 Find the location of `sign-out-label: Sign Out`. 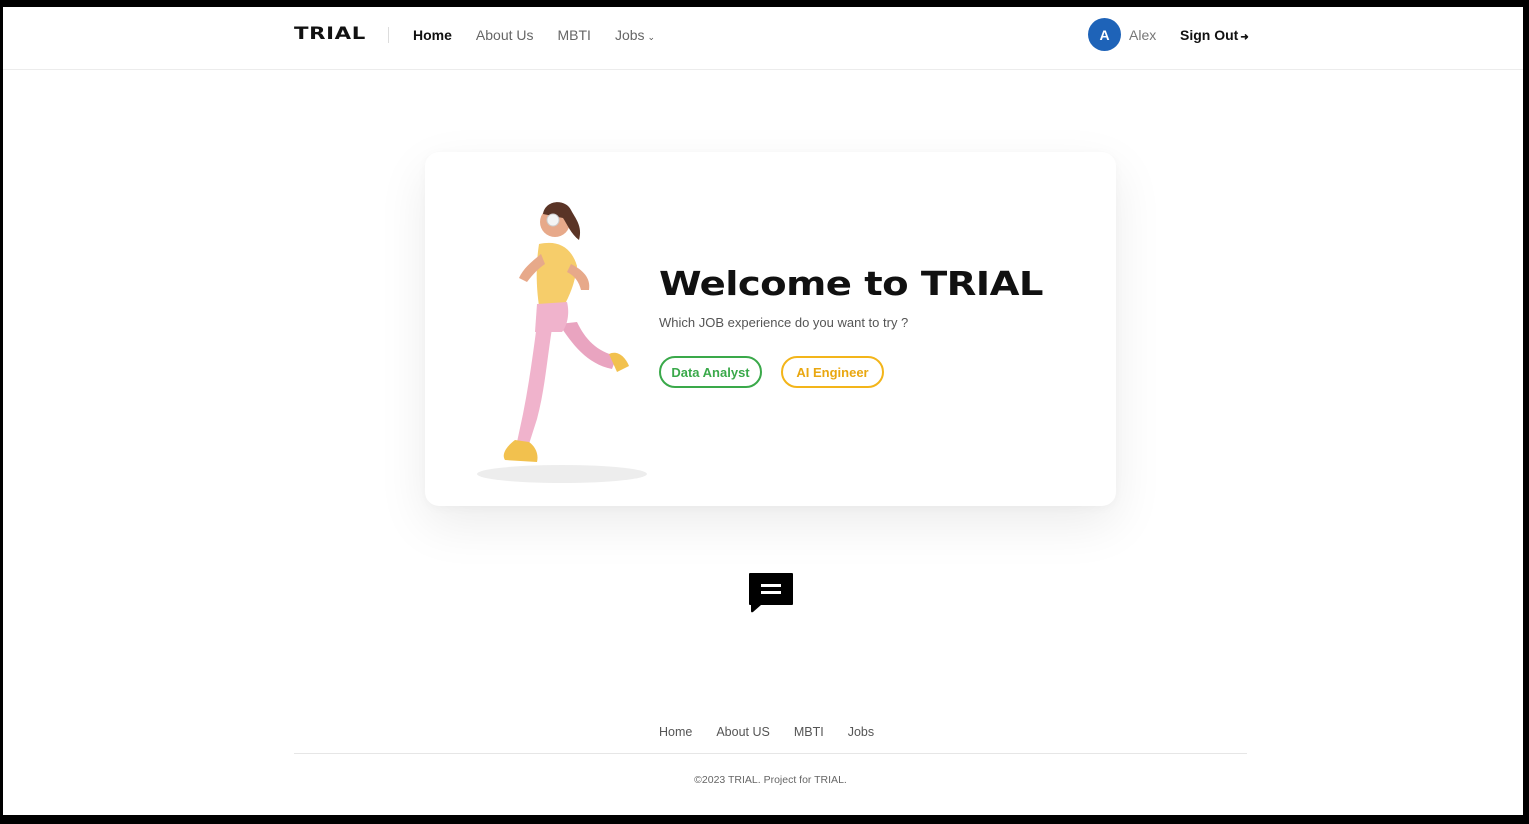

sign-out-label: Sign Out is located at coordinates (1209, 35).